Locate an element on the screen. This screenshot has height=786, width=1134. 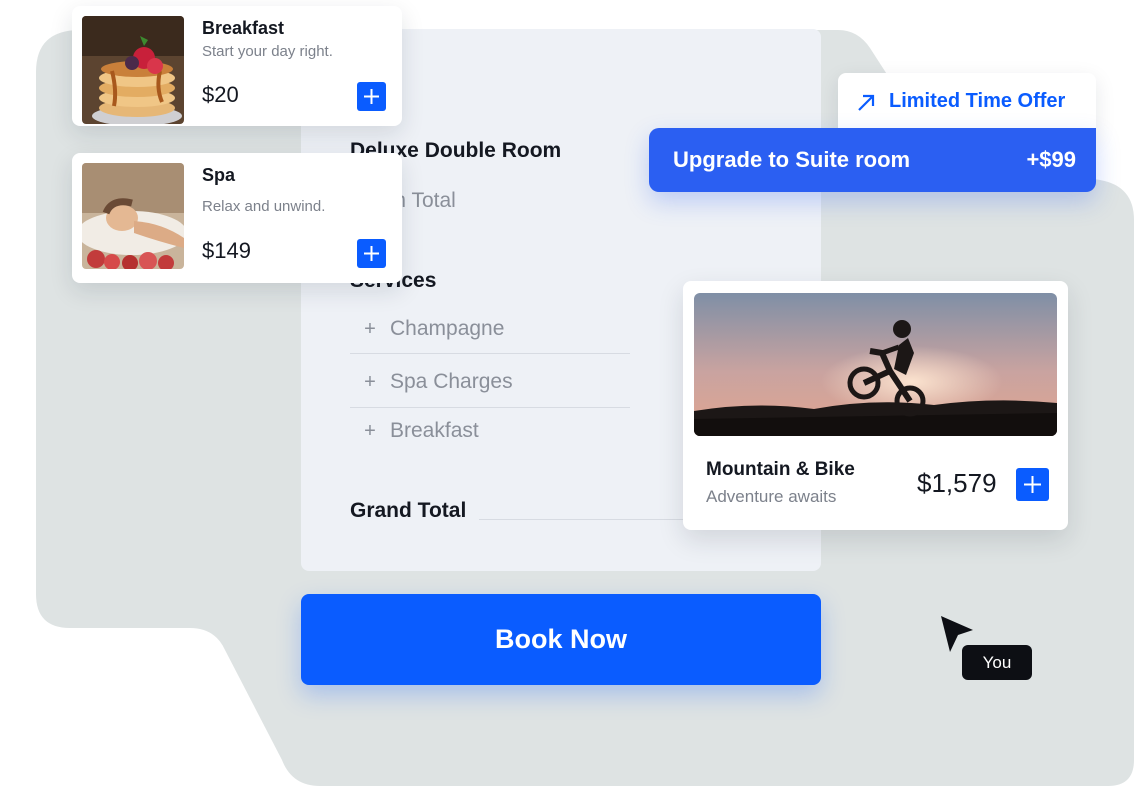
limited-offer-label: Limited Time Offer is located at coordinates (977, 101).